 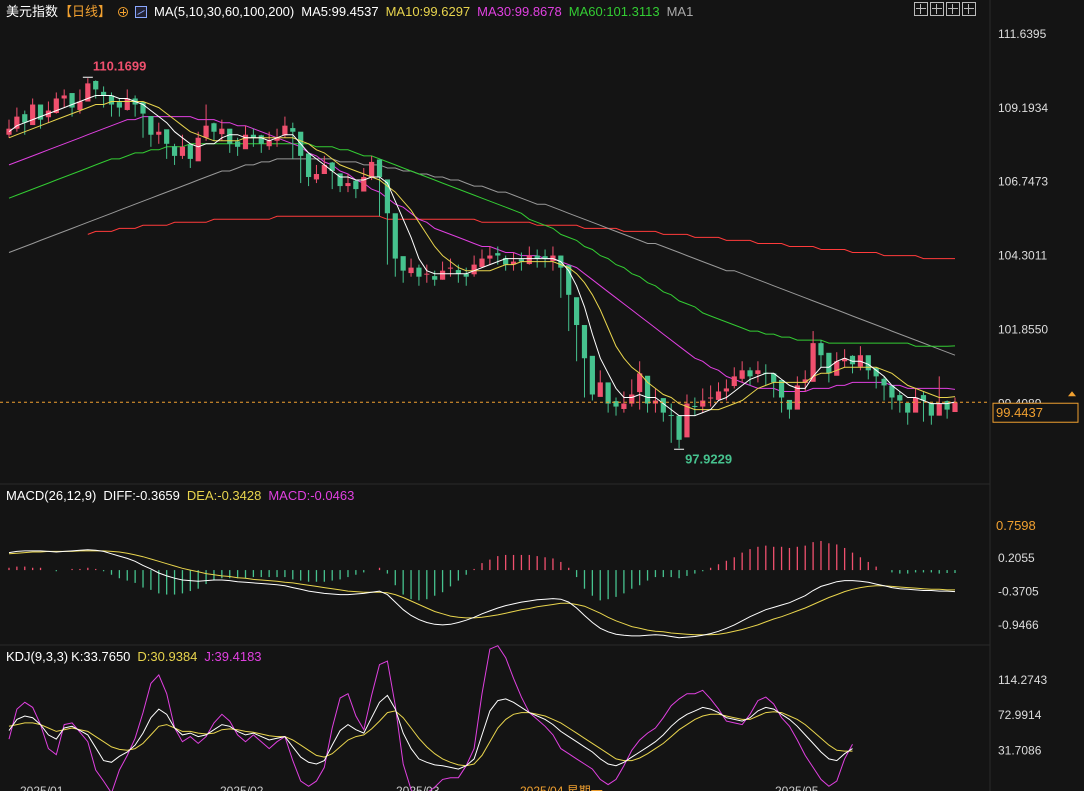 What do you see at coordinates (1018, 625) in the screenshot?
I see `macd-y-tick-label: -0.9466` at bounding box center [1018, 625].